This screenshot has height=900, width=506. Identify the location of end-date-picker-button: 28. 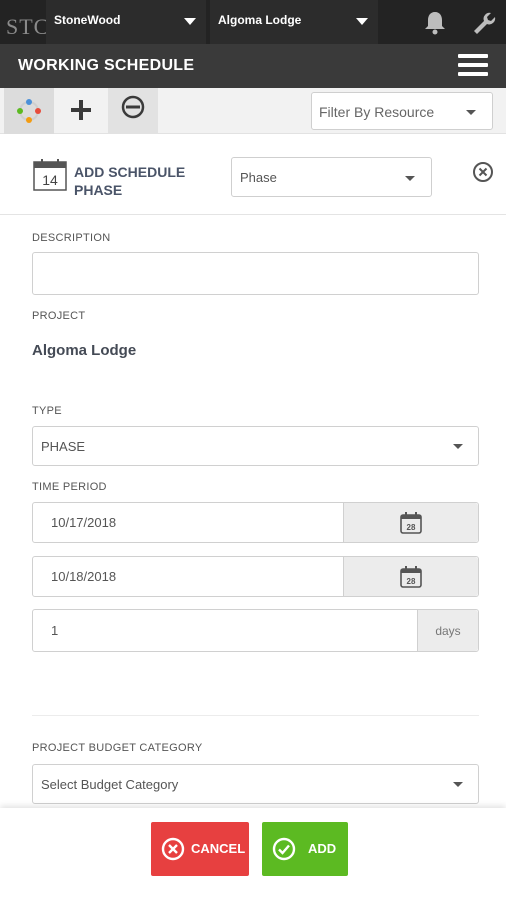
(410, 576).